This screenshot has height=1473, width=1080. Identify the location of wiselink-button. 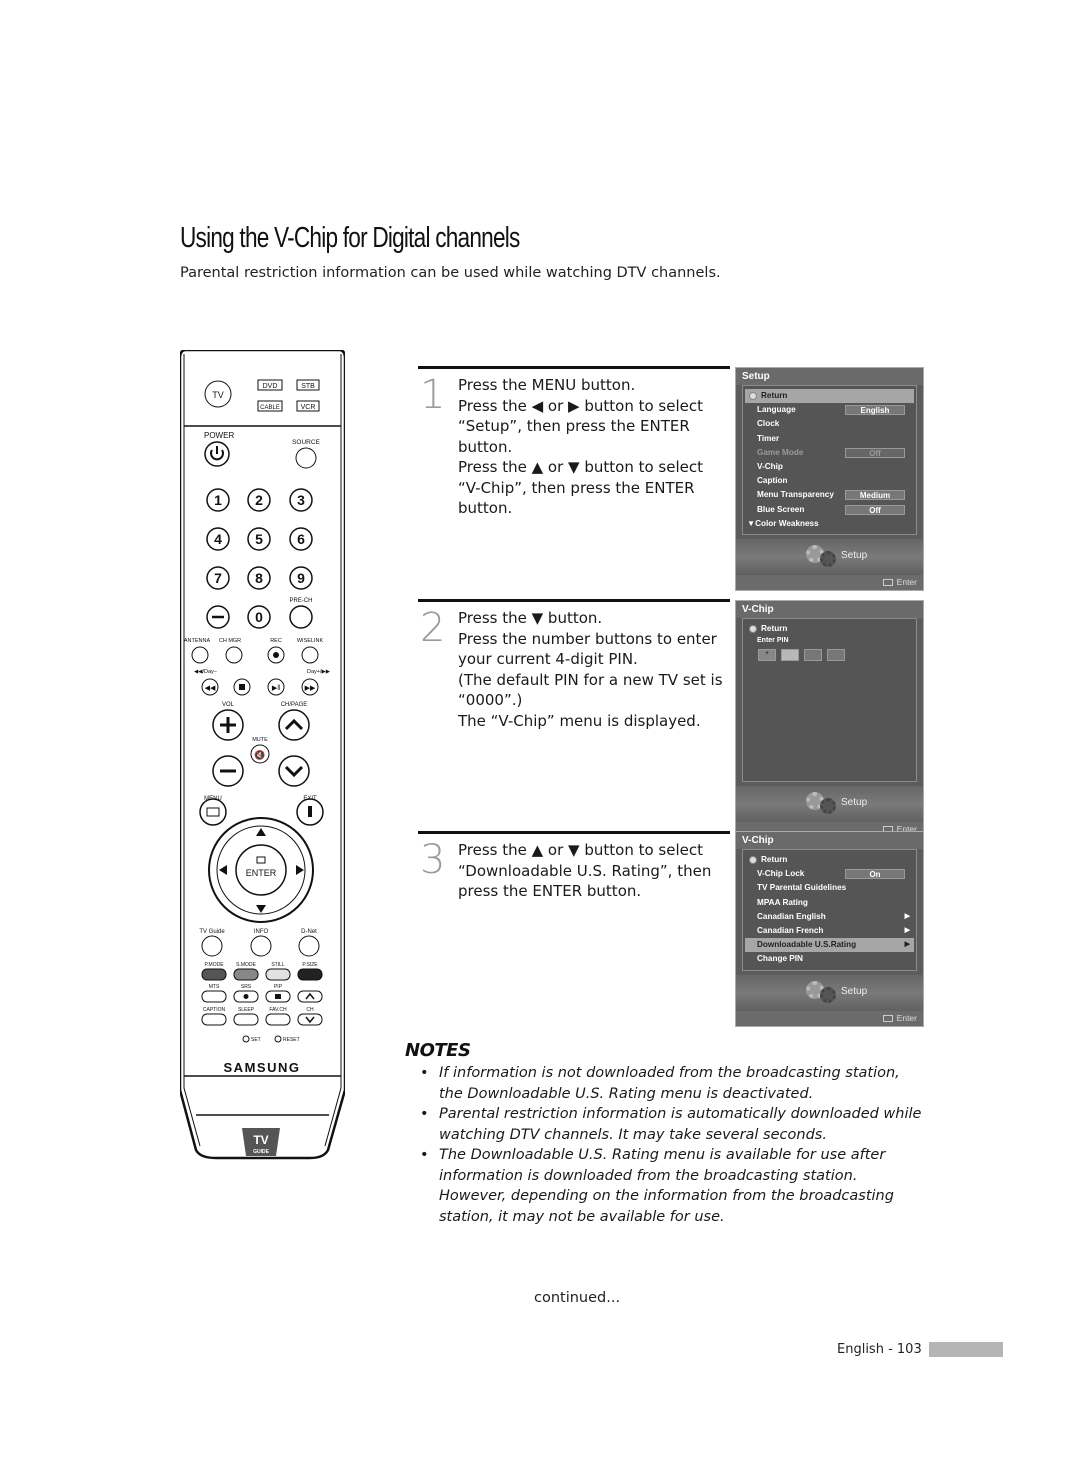
(310, 655).